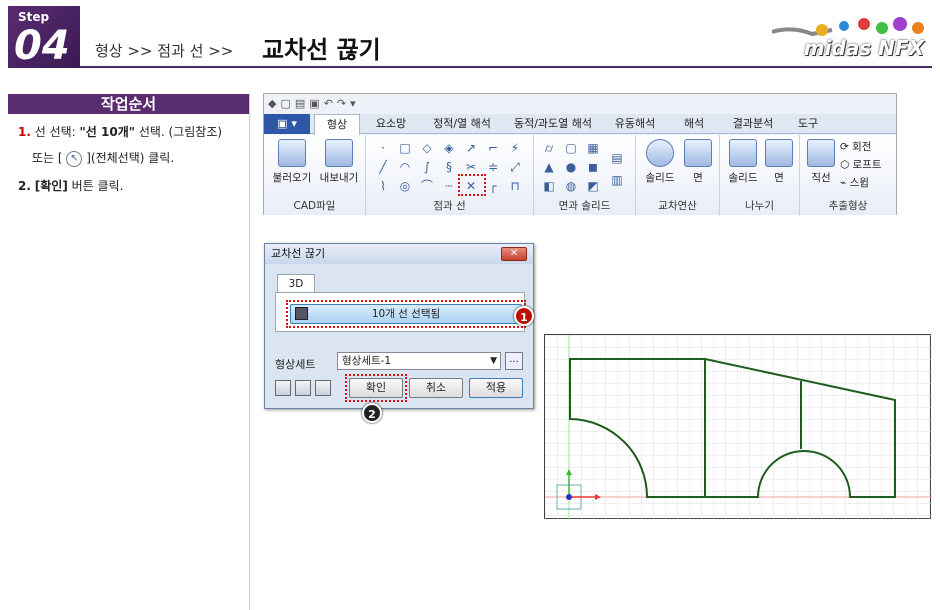  What do you see at coordinates (779, 153) in the screenshot?
I see `divide-face-icon` at bounding box center [779, 153].